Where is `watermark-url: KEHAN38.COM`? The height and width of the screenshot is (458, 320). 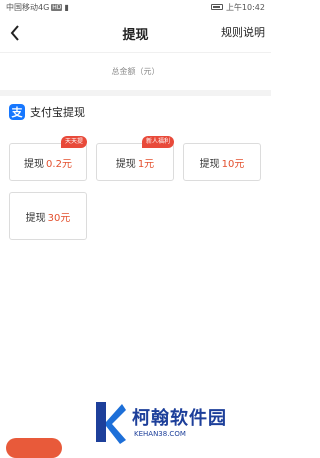 watermark-url: KEHAN38.COM is located at coordinates (160, 434).